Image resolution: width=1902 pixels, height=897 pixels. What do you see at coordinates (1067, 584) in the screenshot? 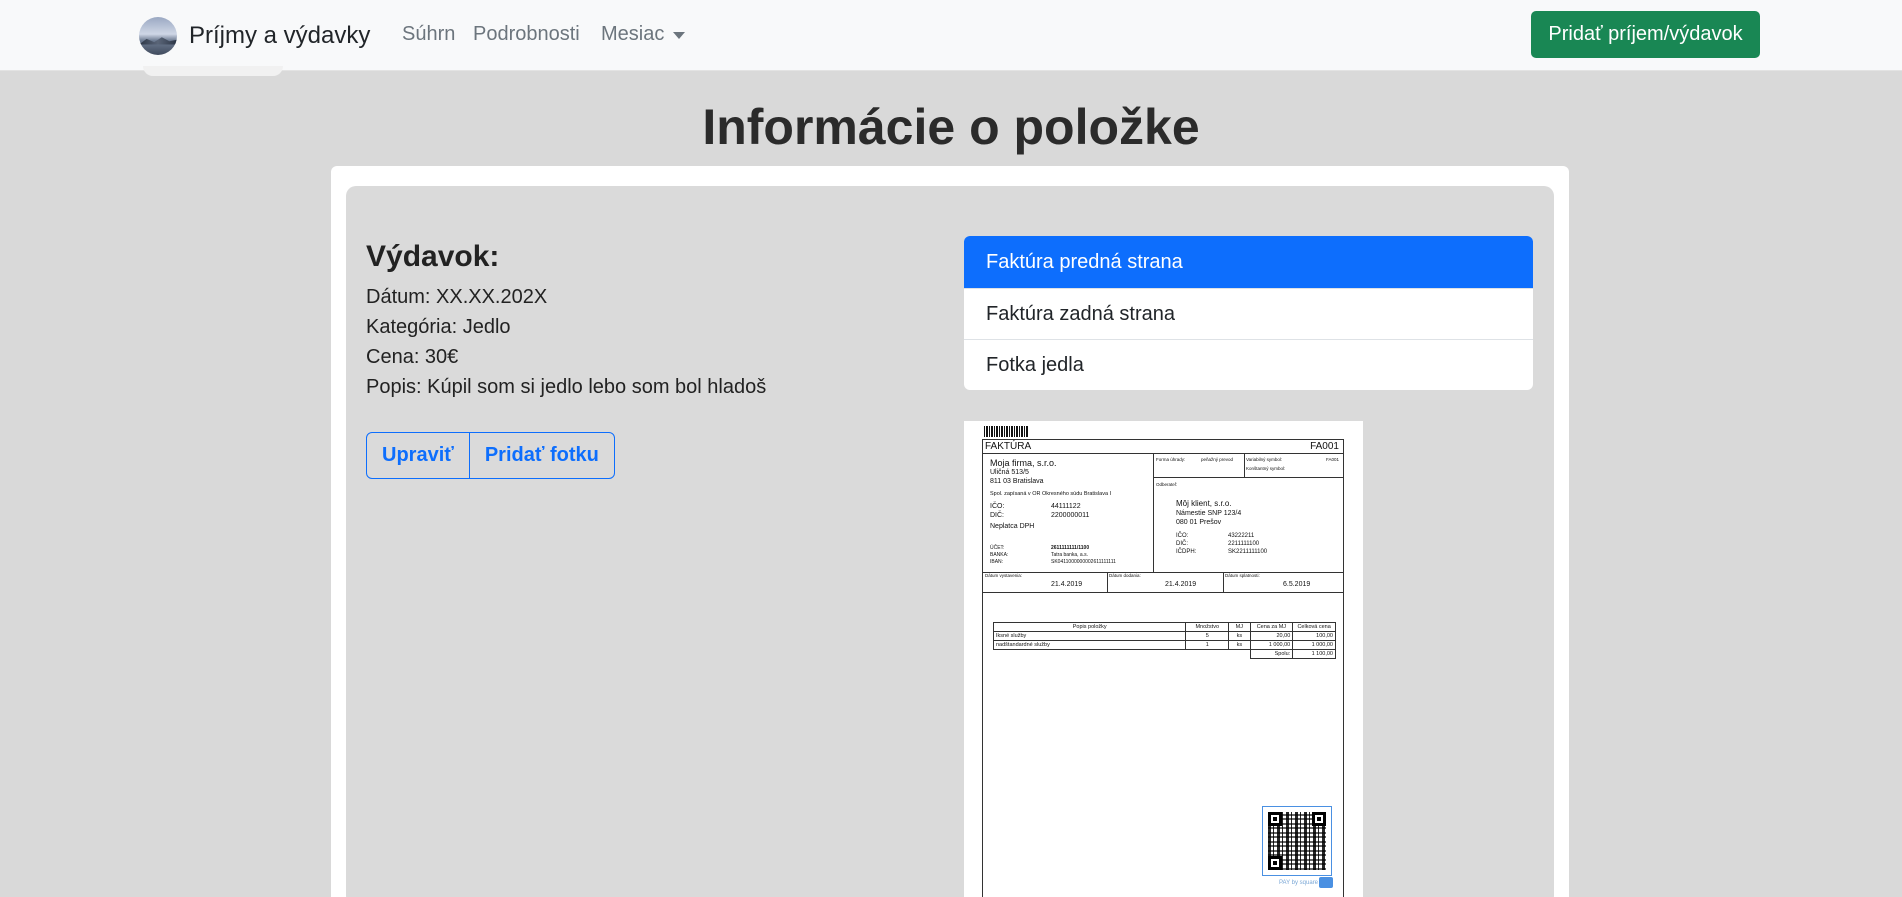
I see `issue-date: 21.4.2019` at bounding box center [1067, 584].